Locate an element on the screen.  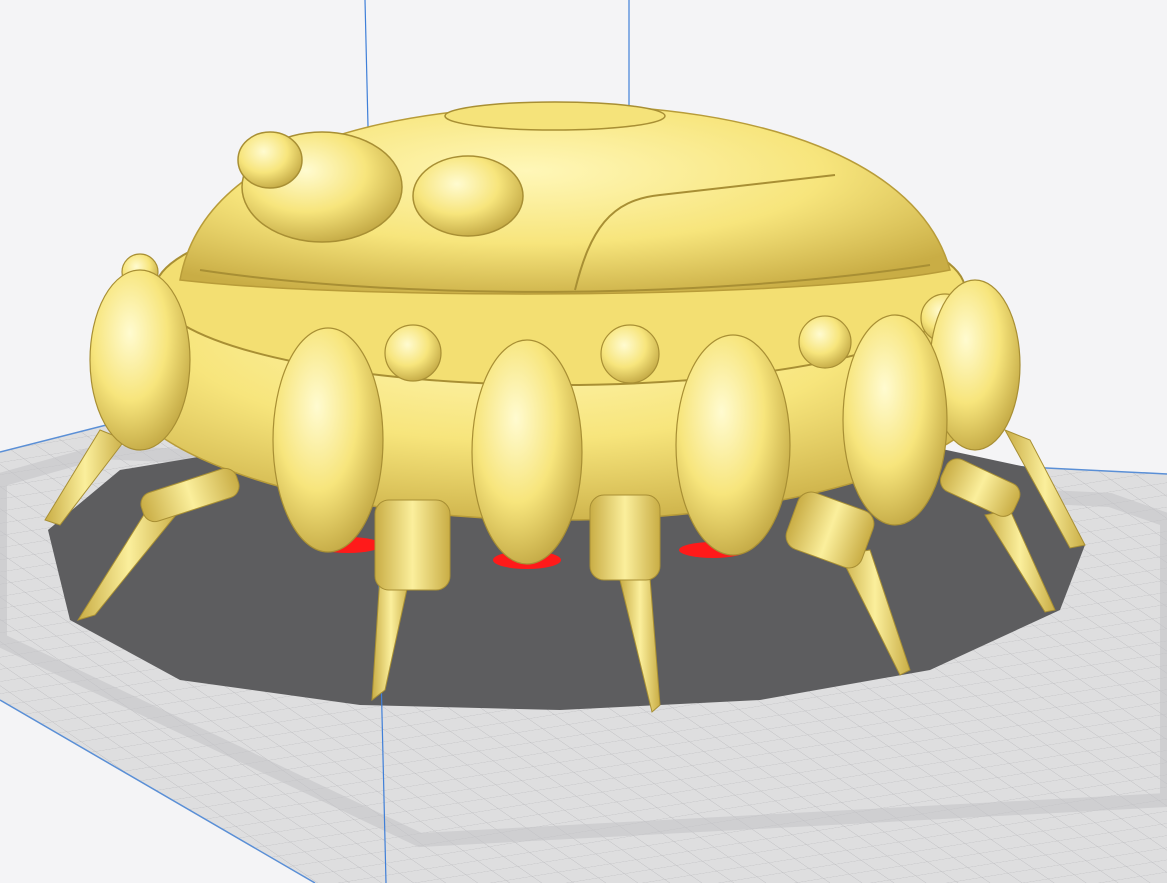
pod-back-left is located at coordinates (140, 360).